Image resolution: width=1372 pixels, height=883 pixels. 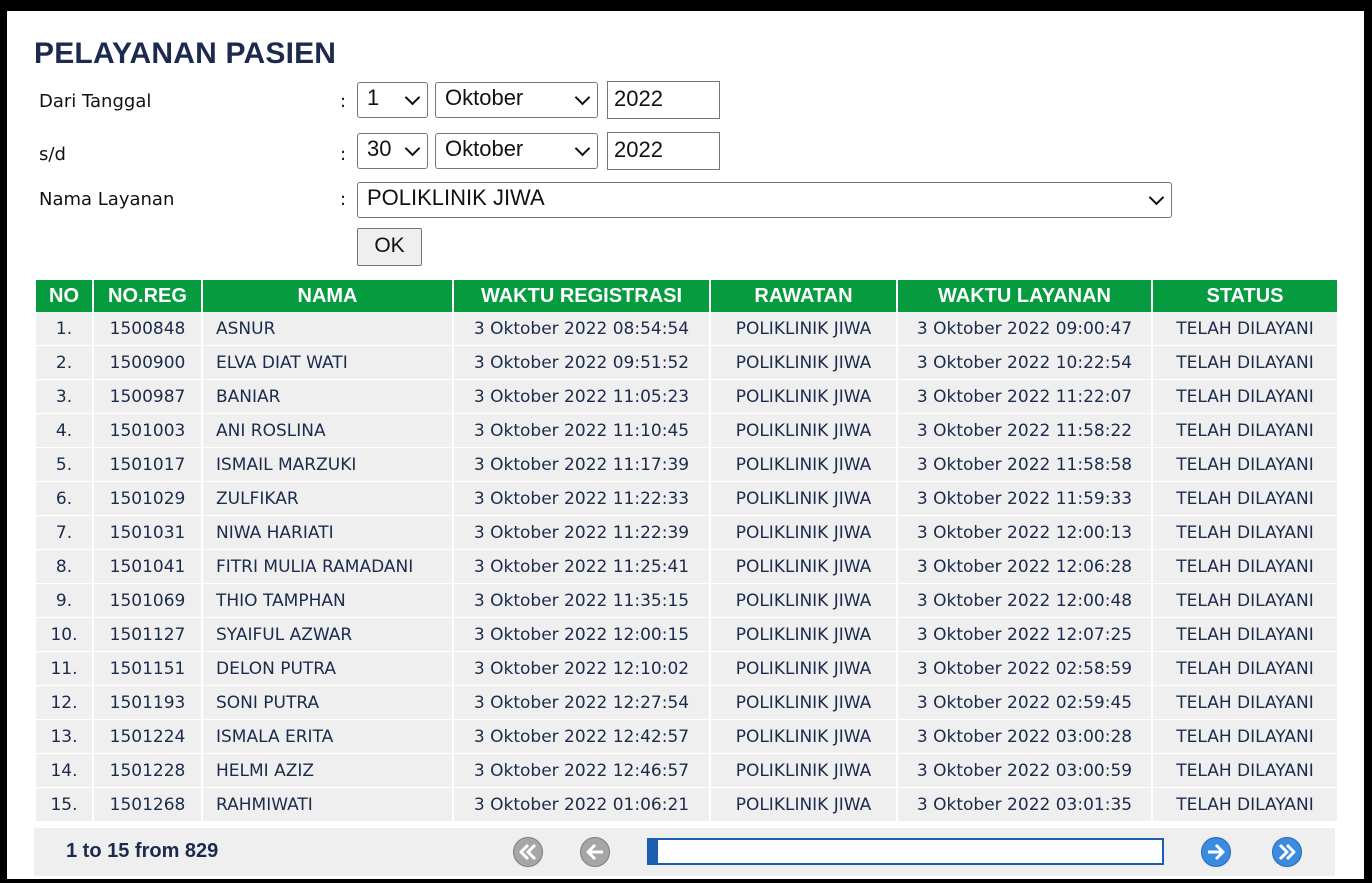 What do you see at coordinates (1024, 771) in the screenshot?
I see `service-time: 3 Oktober 2022 03:00:59` at bounding box center [1024, 771].